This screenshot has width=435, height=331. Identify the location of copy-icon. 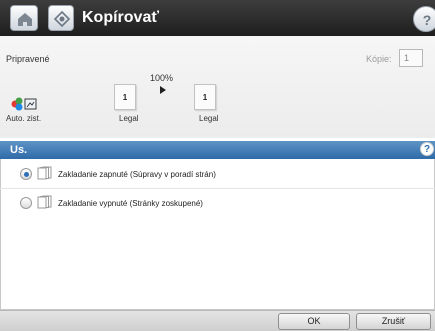
(62, 19).